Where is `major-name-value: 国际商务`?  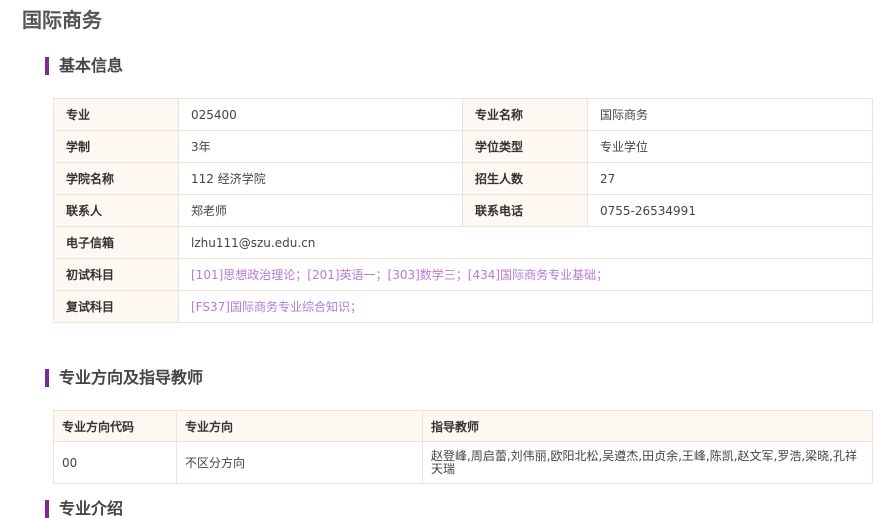 major-name-value: 国际商务 is located at coordinates (730, 114).